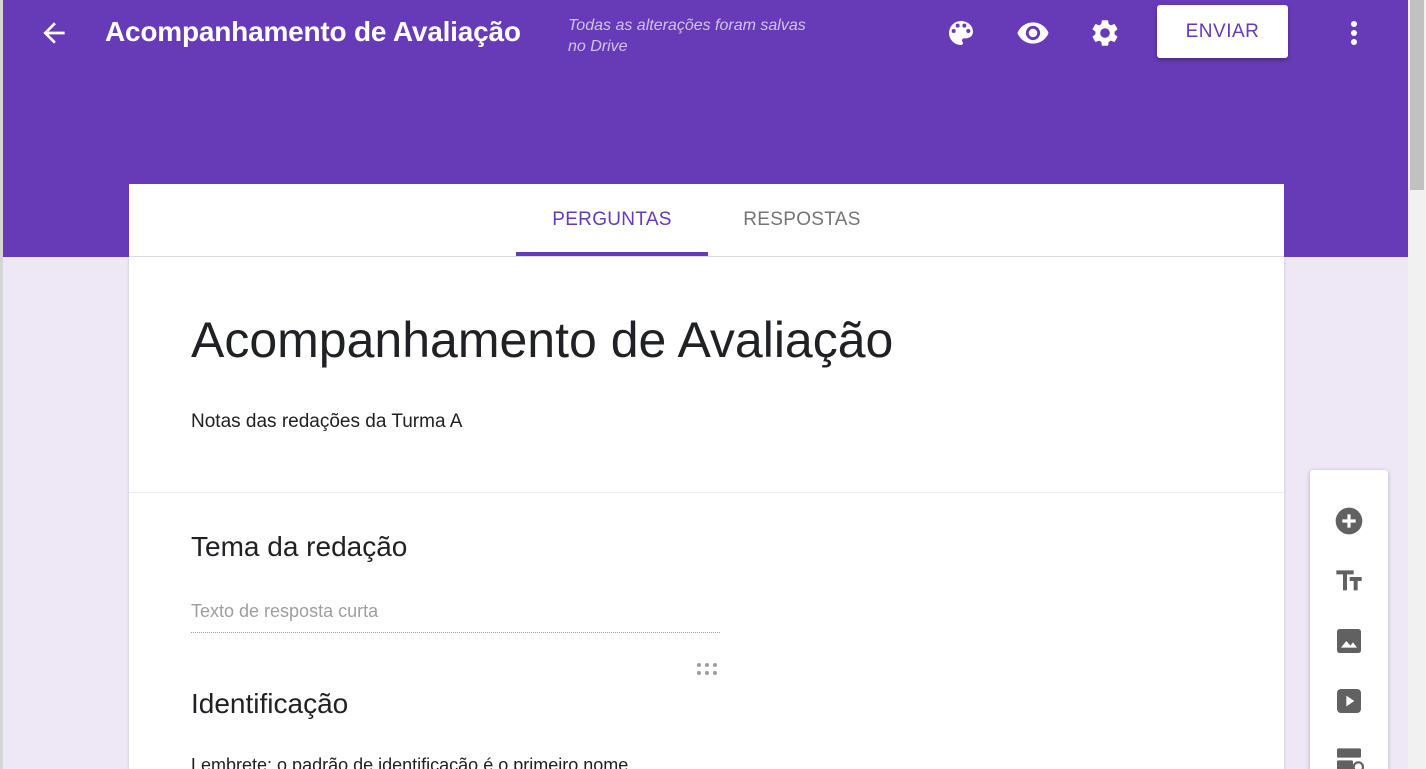 The image size is (1426, 769). I want to click on add-section-icon, so click(1349, 755).